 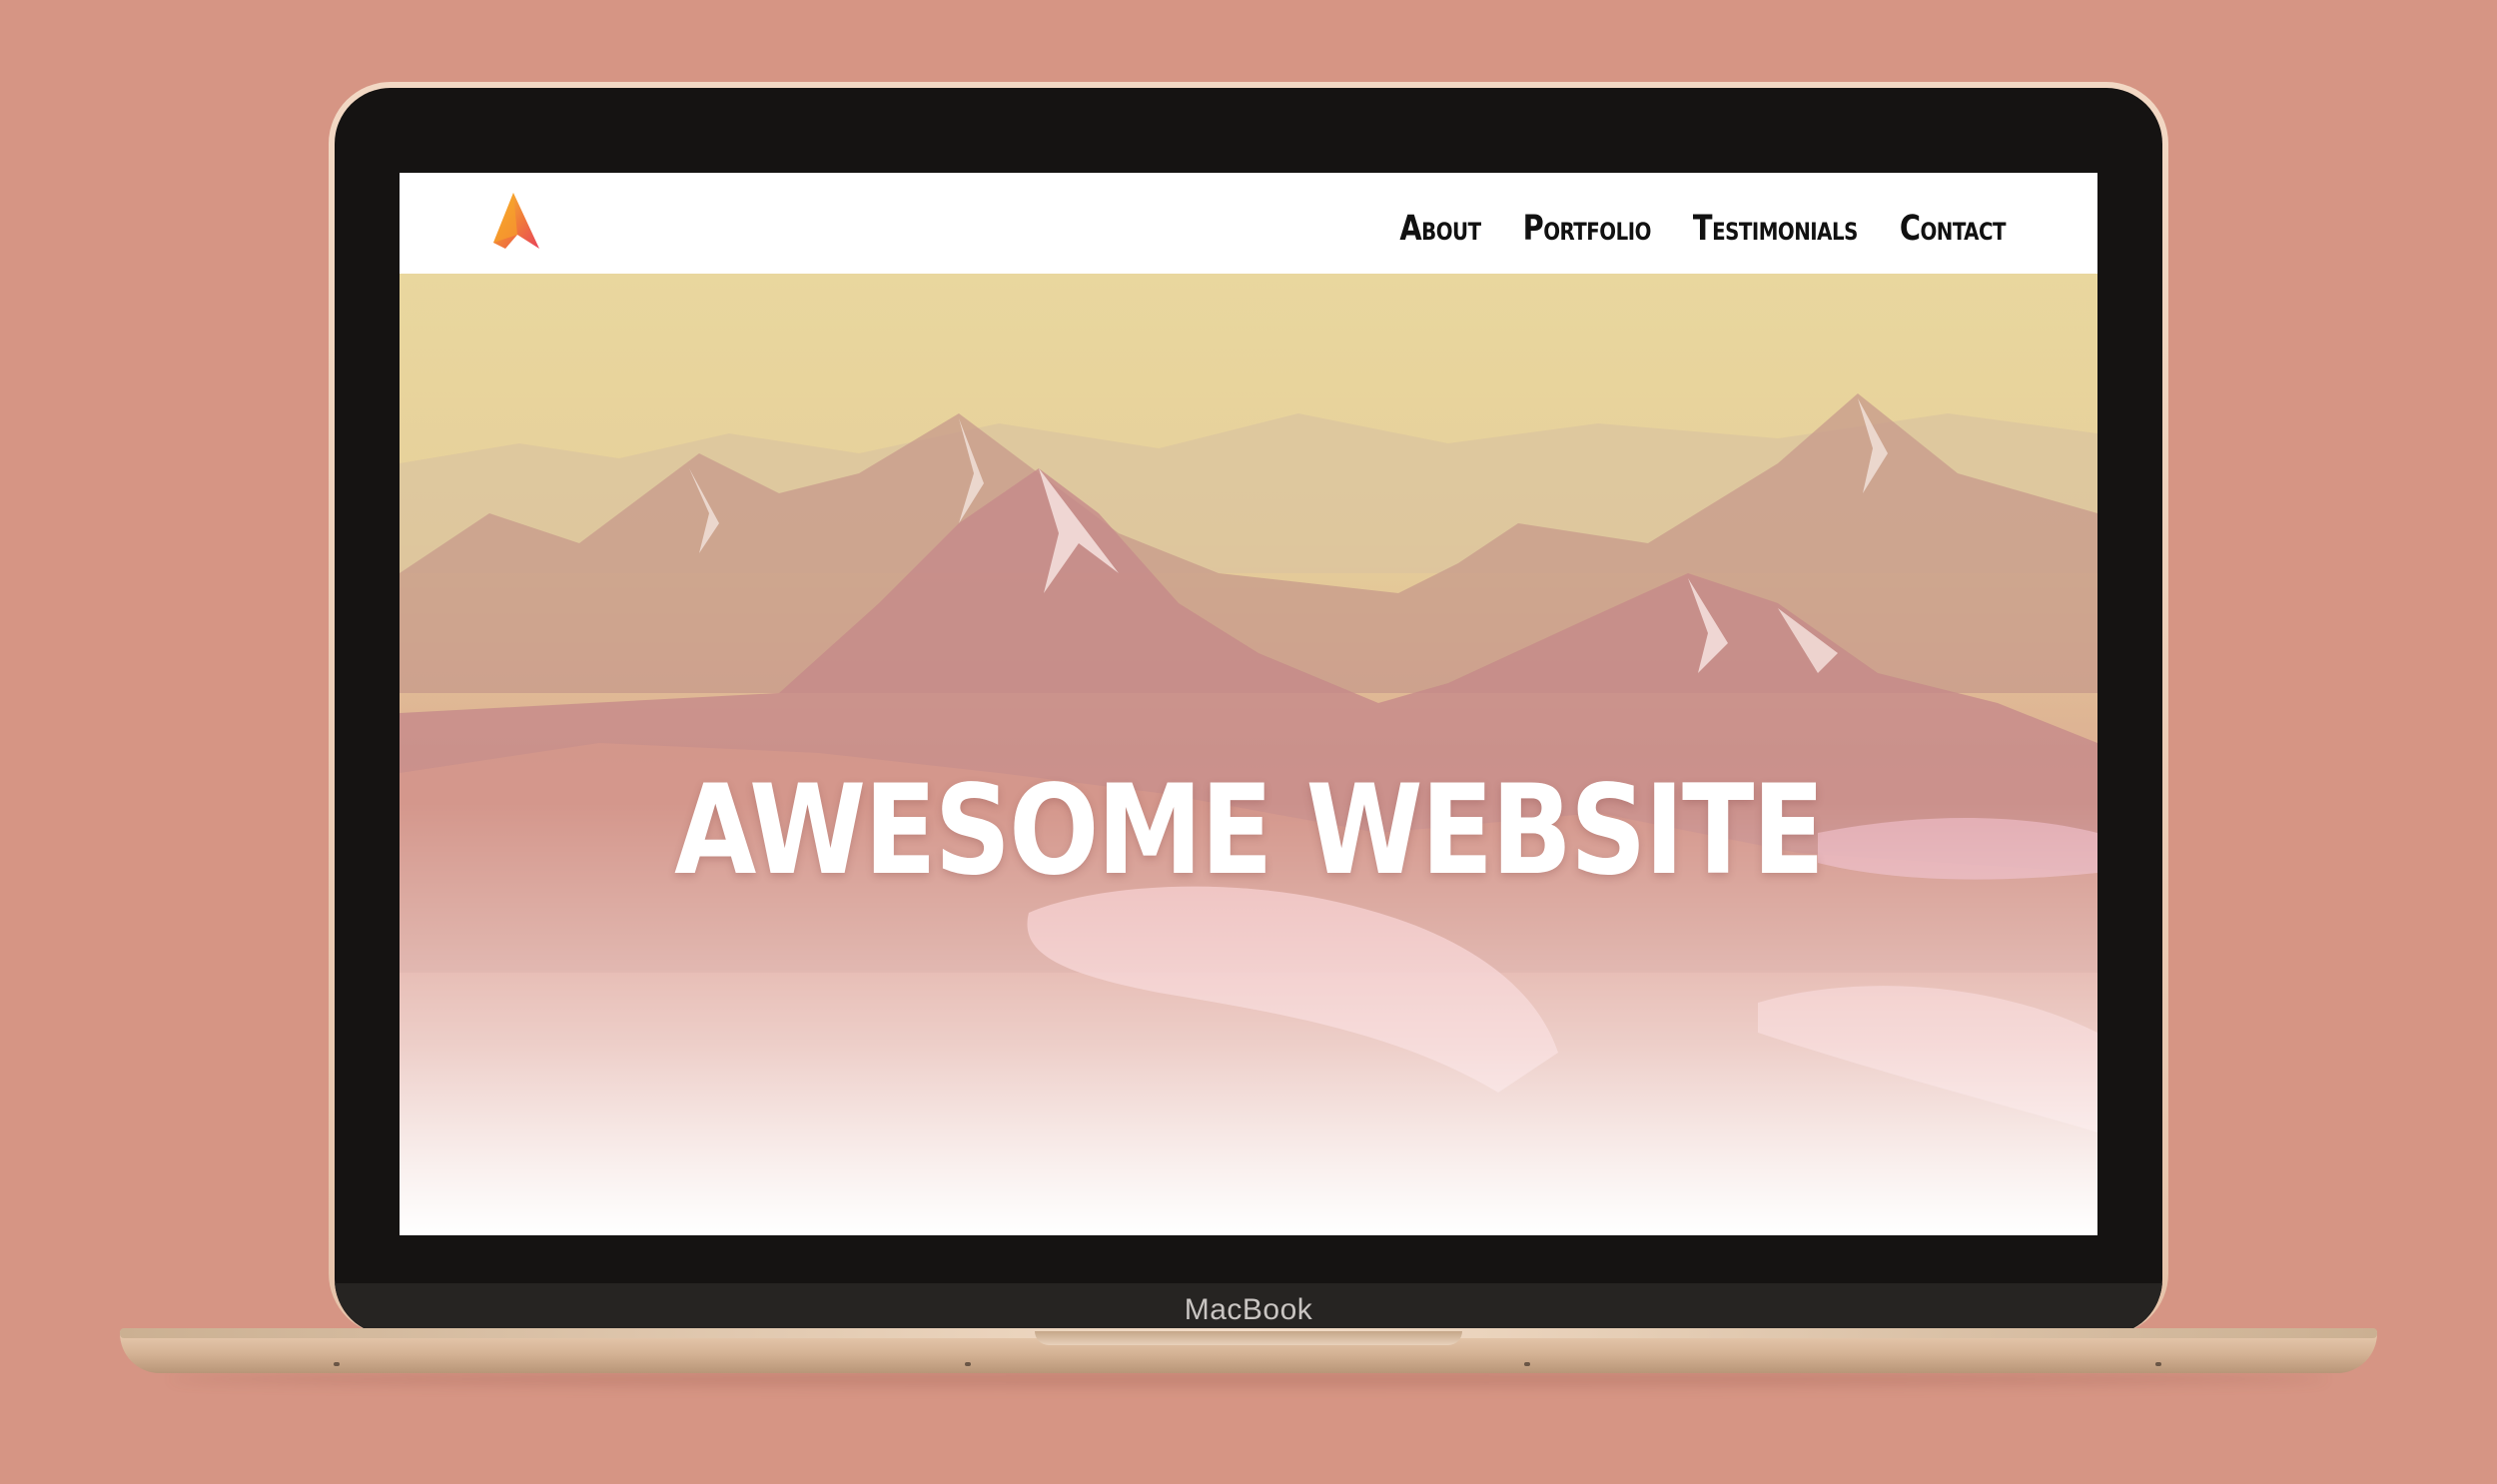 I want to click on main-nav: About Portfolio Testimonials Contact, so click(x=1703, y=227).